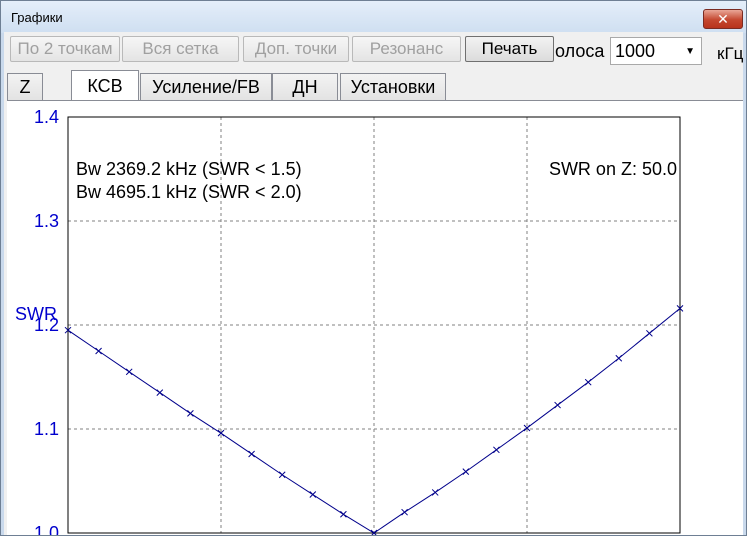 The image size is (747, 536). What do you see at coordinates (730, 53) in the screenshot?
I see `band-unit: кГц` at bounding box center [730, 53].